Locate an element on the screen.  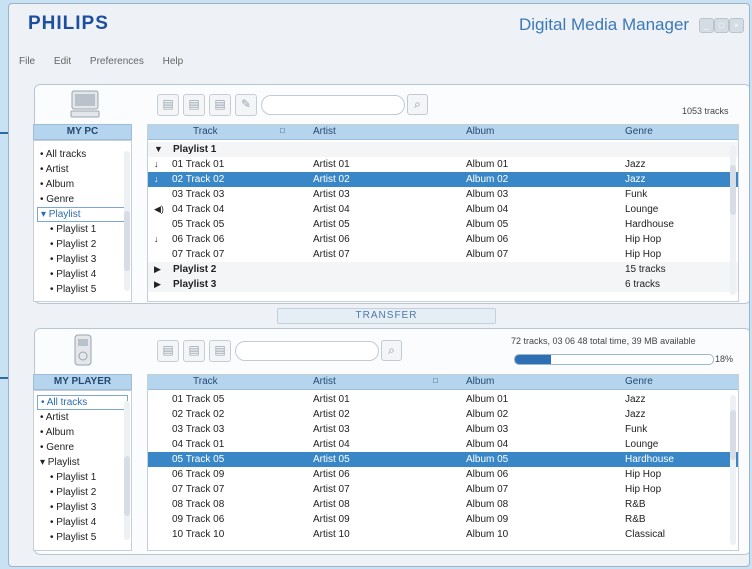
cell-track: 07 Track 07 is located at coordinates (198, 489).